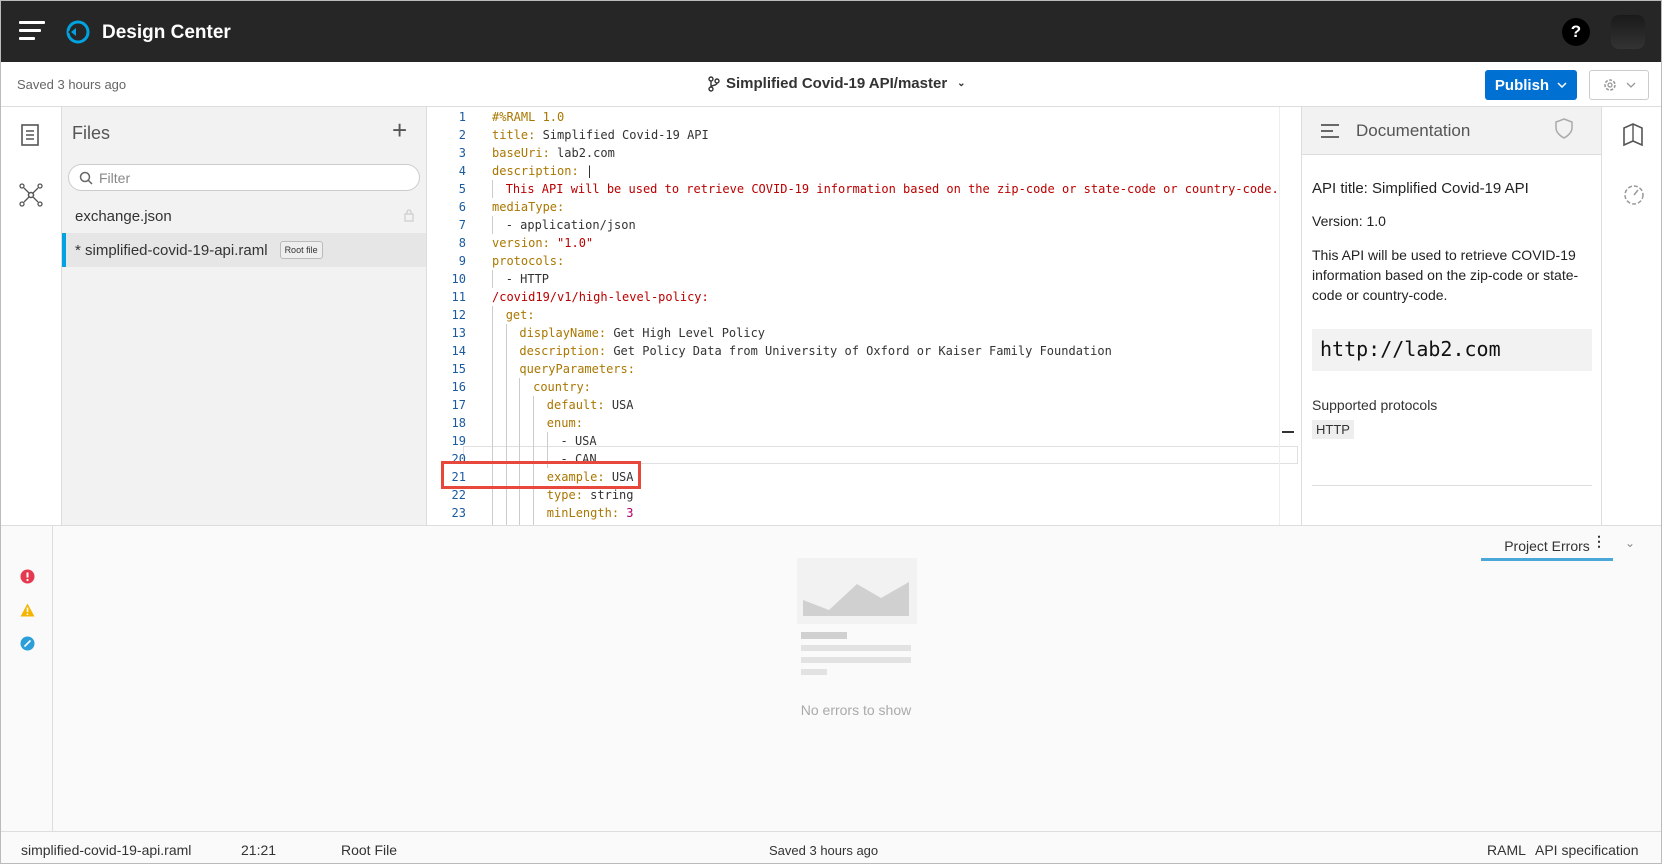 This screenshot has width=1662, height=864. What do you see at coordinates (27, 643) in the screenshot?
I see `info-link-icon` at bounding box center [27, 643].